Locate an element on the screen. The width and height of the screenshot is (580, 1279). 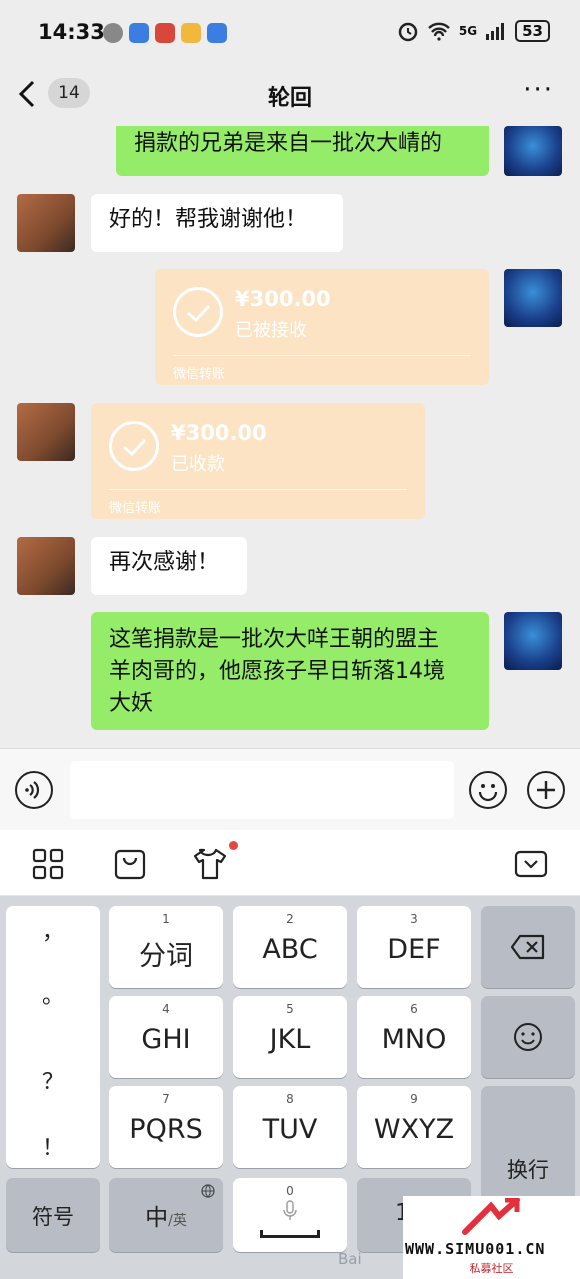
watermark-logo: WWW.SIMU001.CN 私募社区 is located at coordinates (491, 1237).